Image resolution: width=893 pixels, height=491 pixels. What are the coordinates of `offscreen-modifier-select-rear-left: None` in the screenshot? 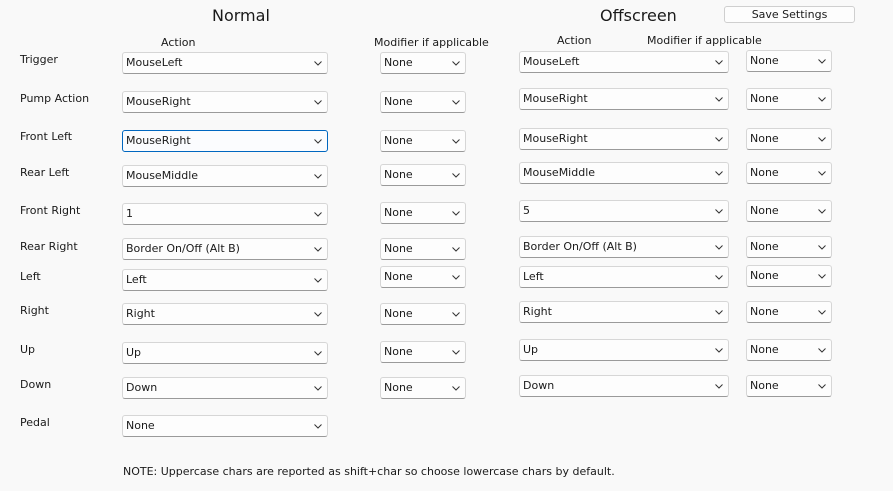 It's located at (789, 173).